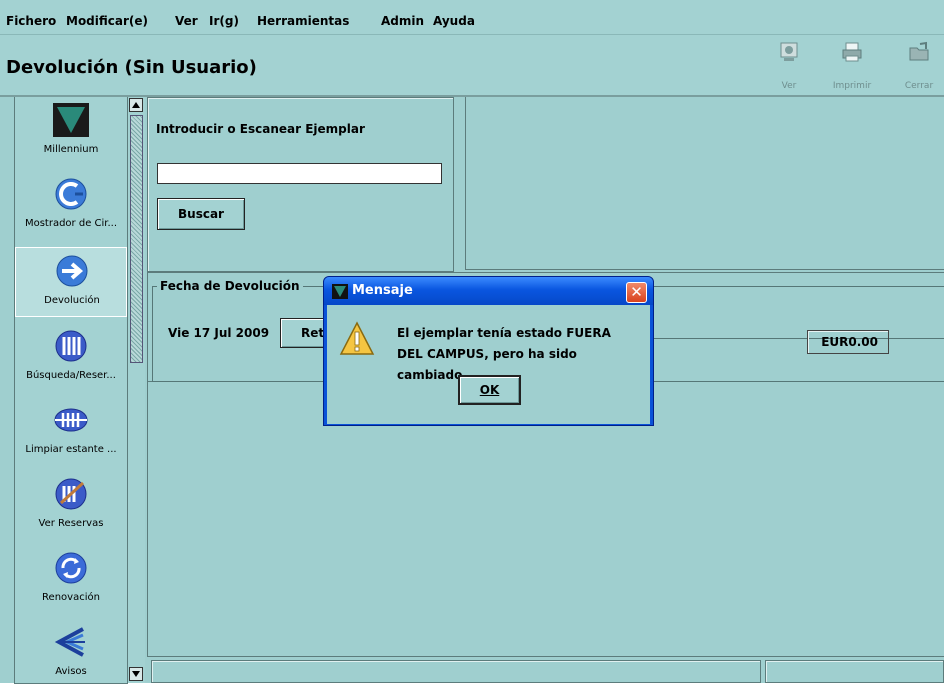 The image size is (944, 684). I want to click on sidebar-item-millennium: Millennium, so click(71, 132).